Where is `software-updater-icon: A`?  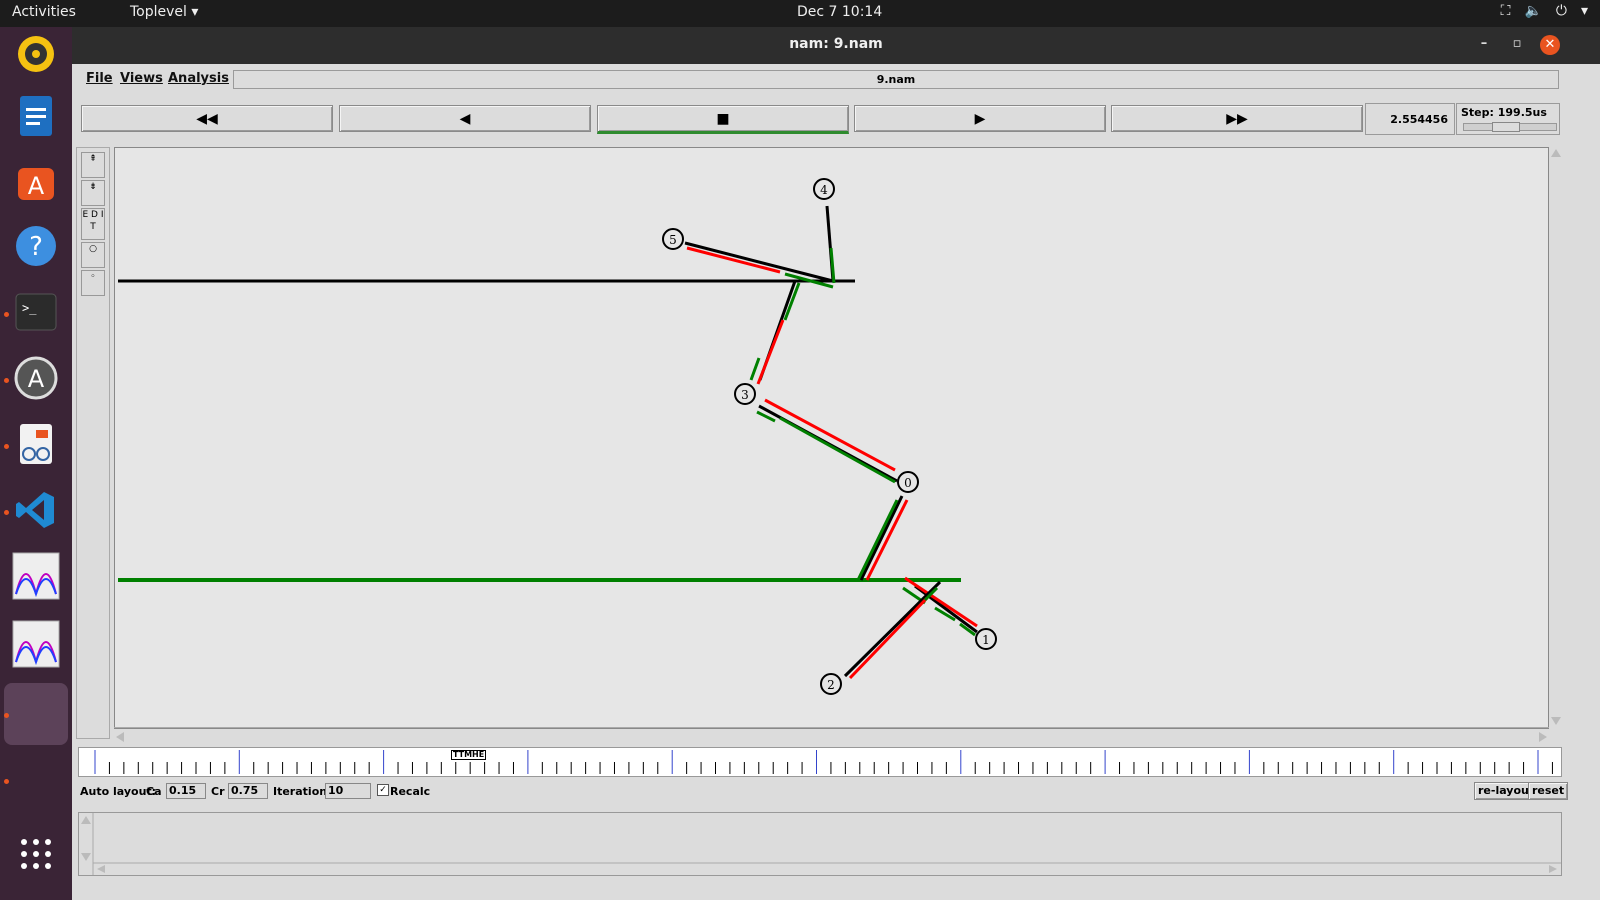
software-updater-icon: A is located at coordinates (36, 378).